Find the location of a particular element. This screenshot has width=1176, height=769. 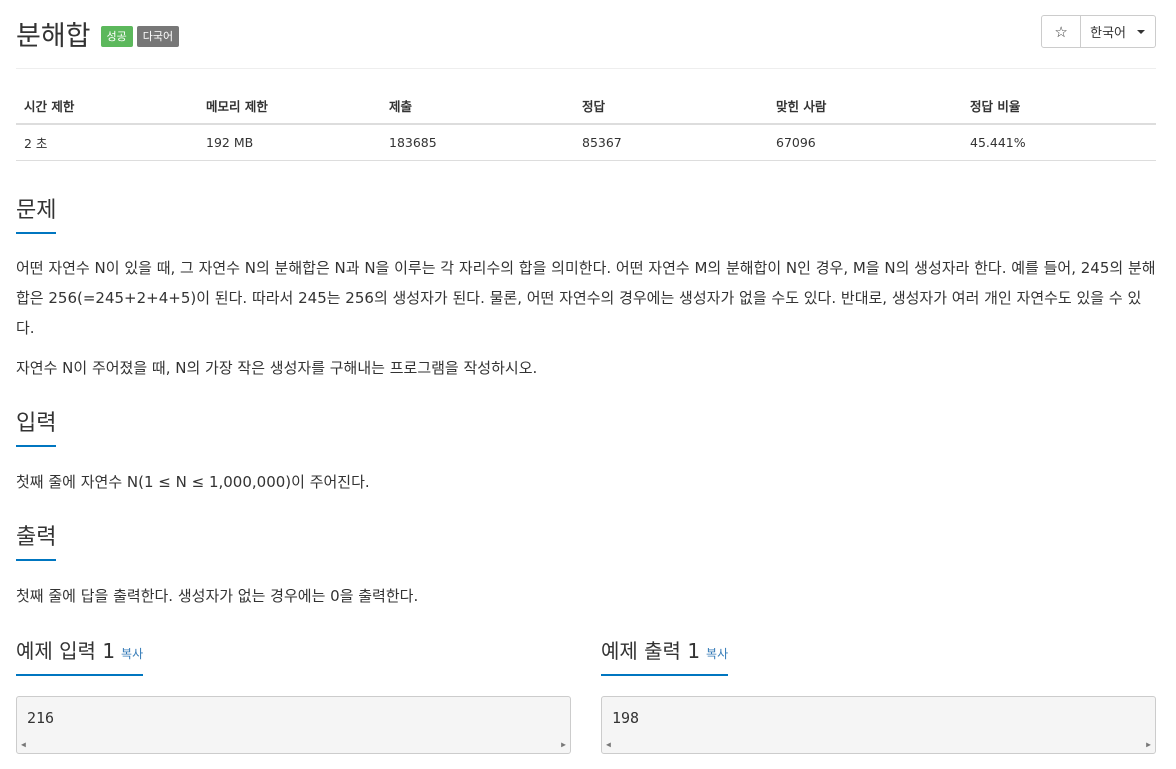

value-memory-limit: 192 MB is located at coordinates (289, 142).